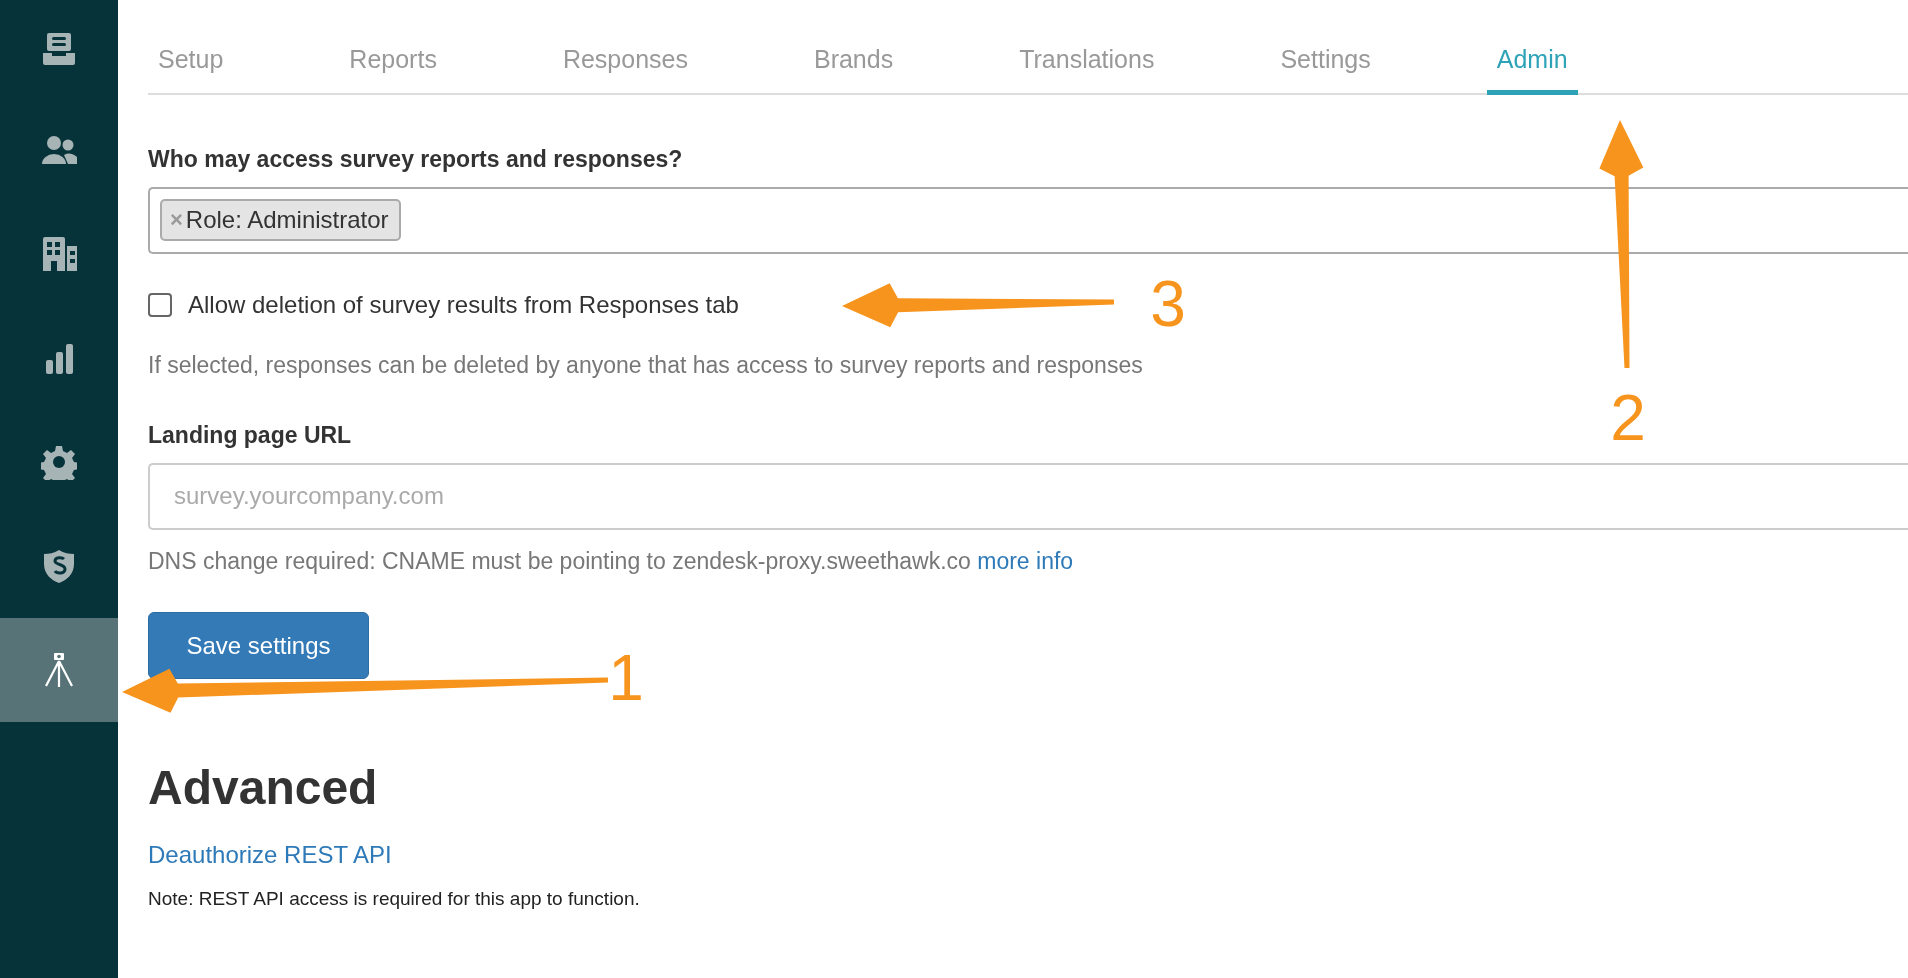  Describe the element at coordinates (1025, 560) in the screenshot. I see `more-info-link: more info` at that location.